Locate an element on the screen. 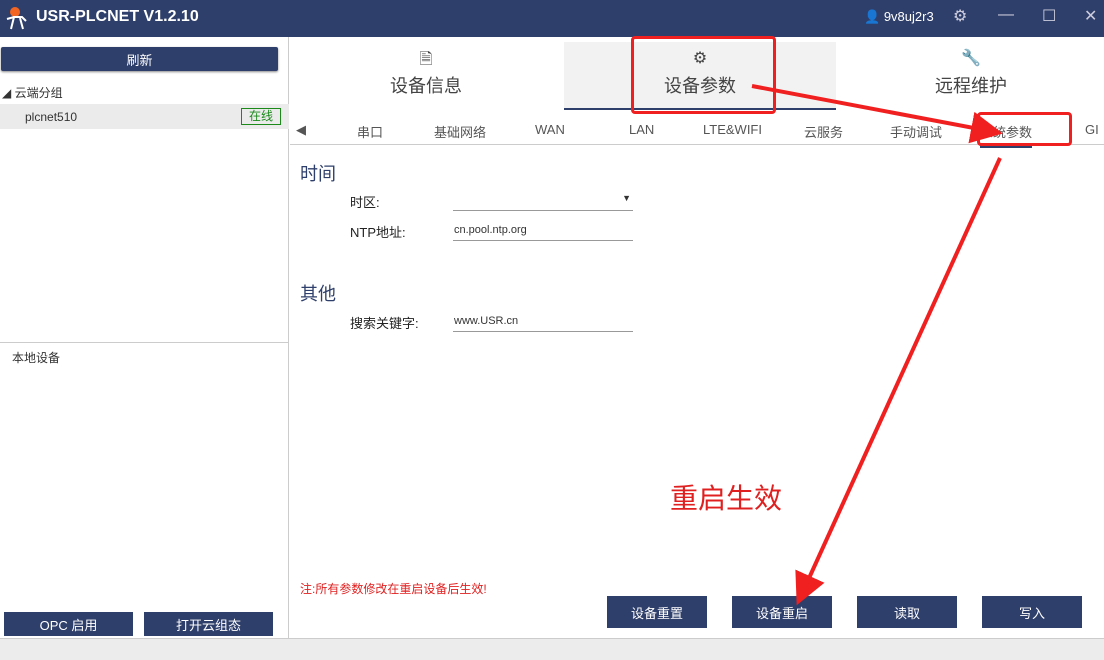 Image resolution: width=1104 pixels, height=660 pixels. status-bar is located at coordinates (552, 649).